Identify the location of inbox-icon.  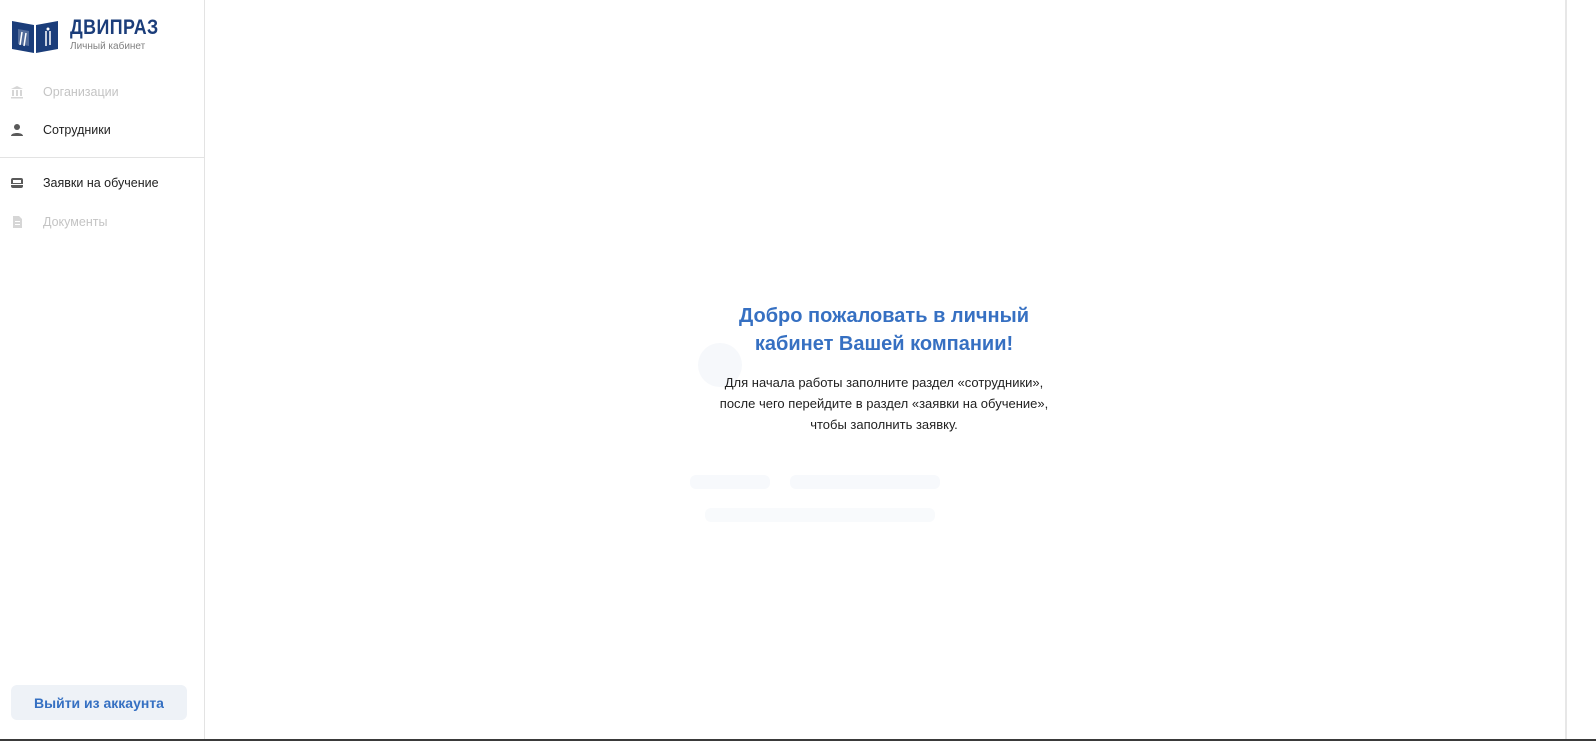
(17, 183).